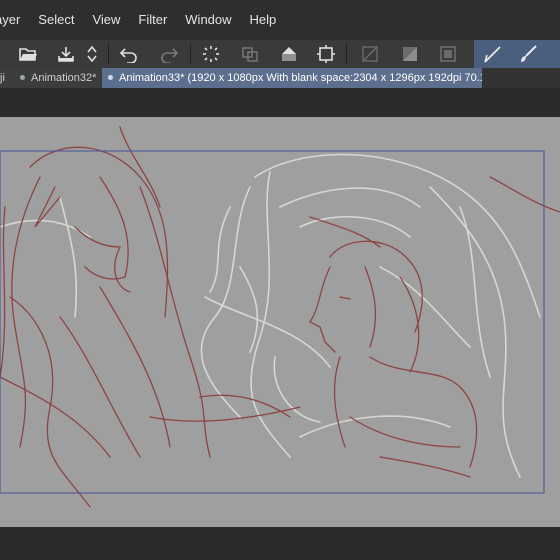 The height and width of the screenshot is (560, 560). What do you see at coordinates (211, 54) in the screenshot?
I see `loading-icon` at bounding box center [211, 54].